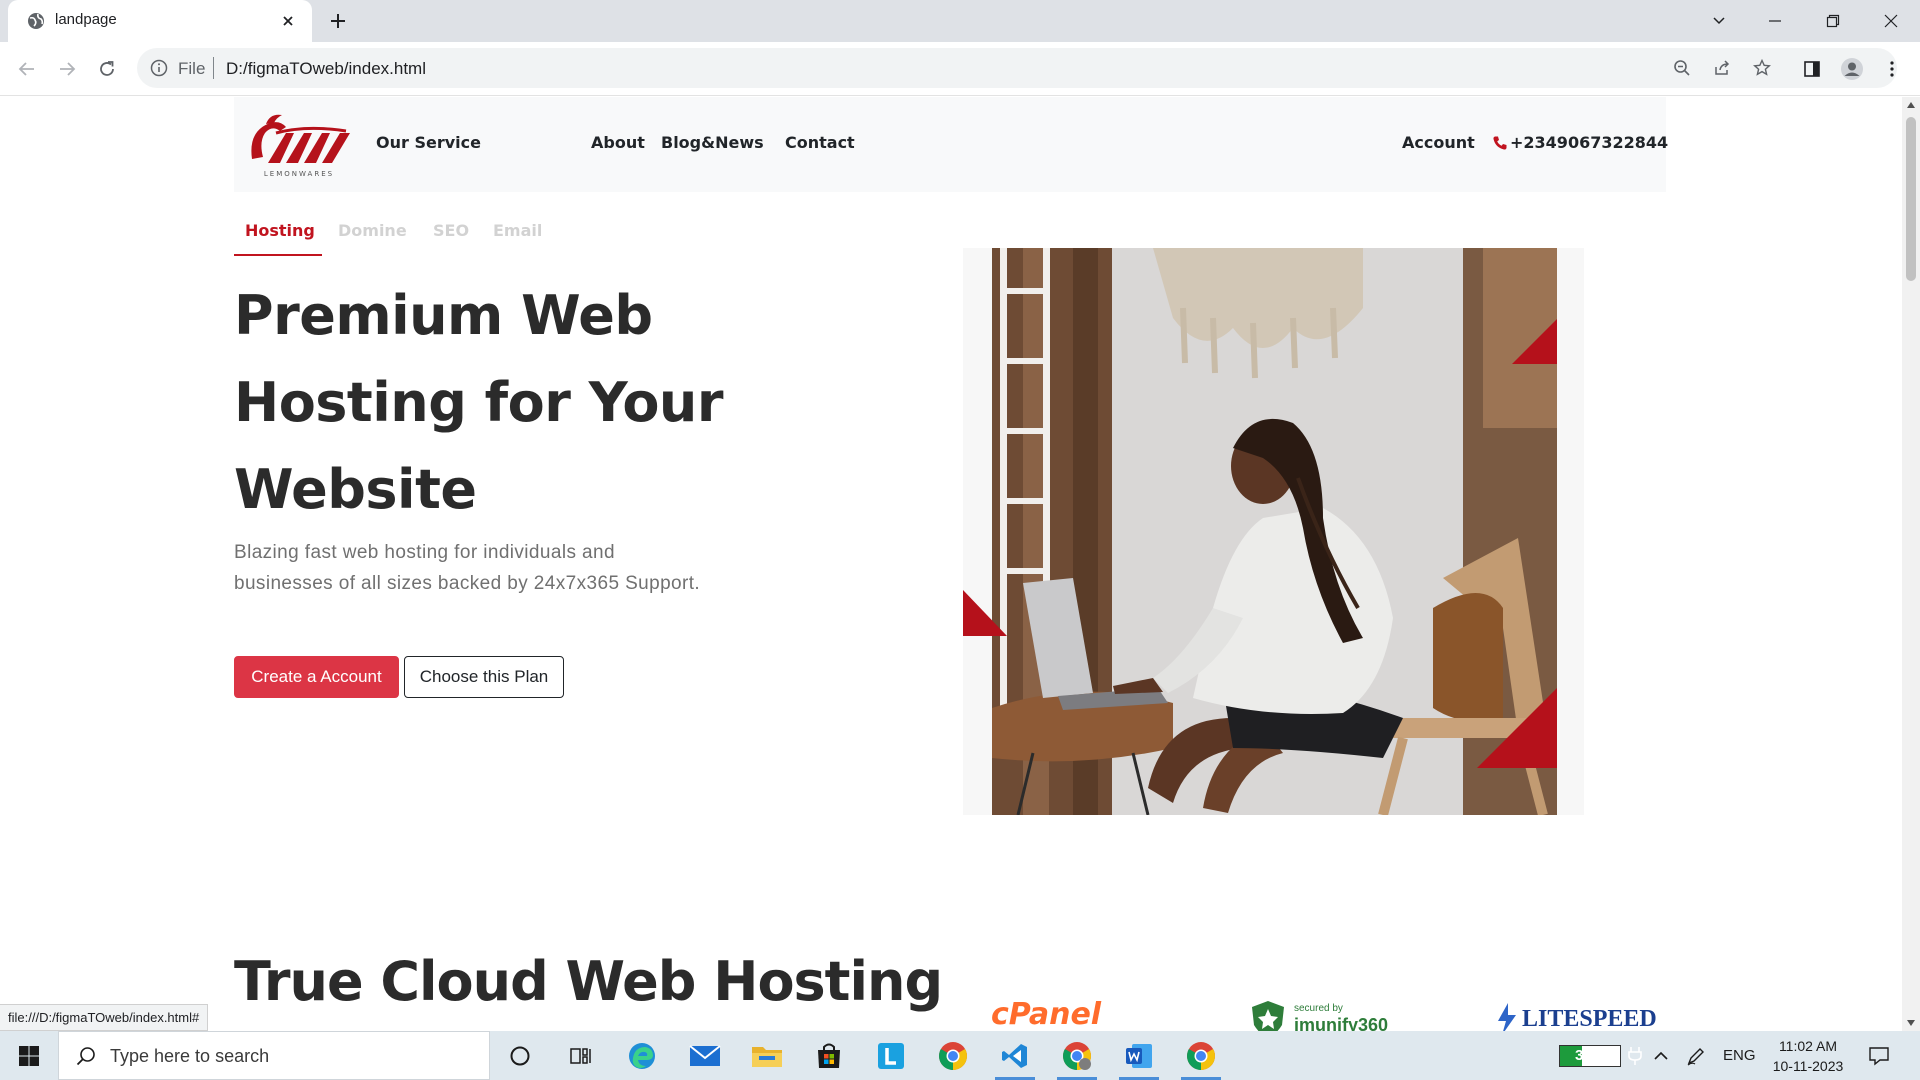 Image resolution: width=1920 pixels, height=1080 pixels. I want to click on pen-icon, so click(1695, 1056).